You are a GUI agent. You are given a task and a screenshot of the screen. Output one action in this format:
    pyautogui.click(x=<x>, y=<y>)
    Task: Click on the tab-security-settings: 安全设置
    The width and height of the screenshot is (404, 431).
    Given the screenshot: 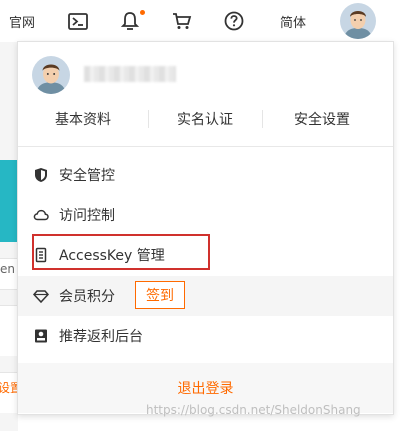 What is the action you would take?
    pyautogui.click(x=322, y=119)
    